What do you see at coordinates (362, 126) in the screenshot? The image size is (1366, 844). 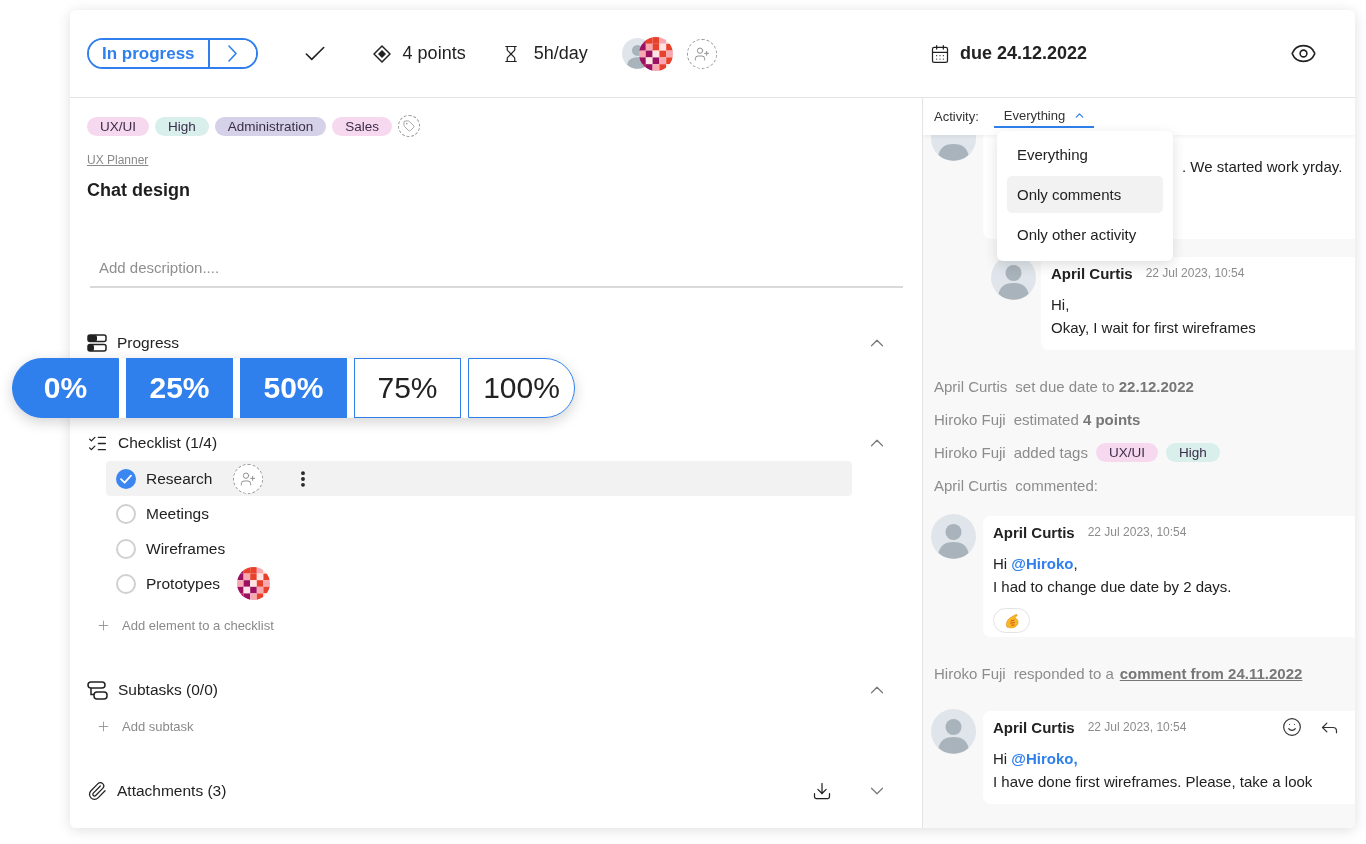 I see `tag: Sales` at bounding box center [362, 126].